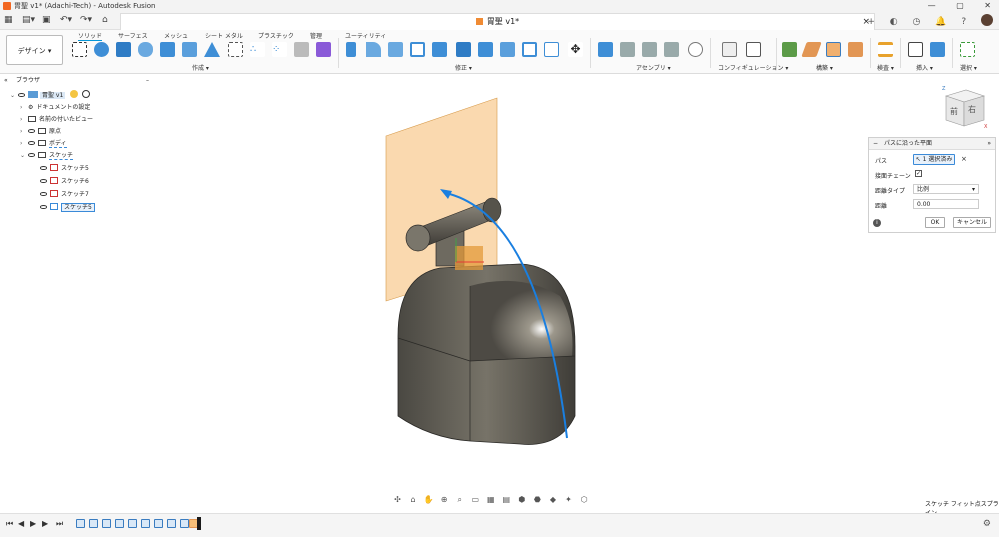 The width and height of the screenshot is (999, 537). Describe the element at coordinates (584, 499) in the screenshot. I see `object-visibility-icon: ⬡` at that location.